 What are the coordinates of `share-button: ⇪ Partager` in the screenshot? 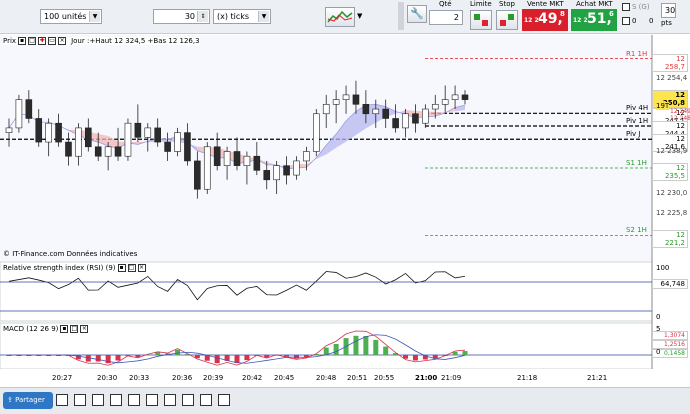 It's located at (28, 400).